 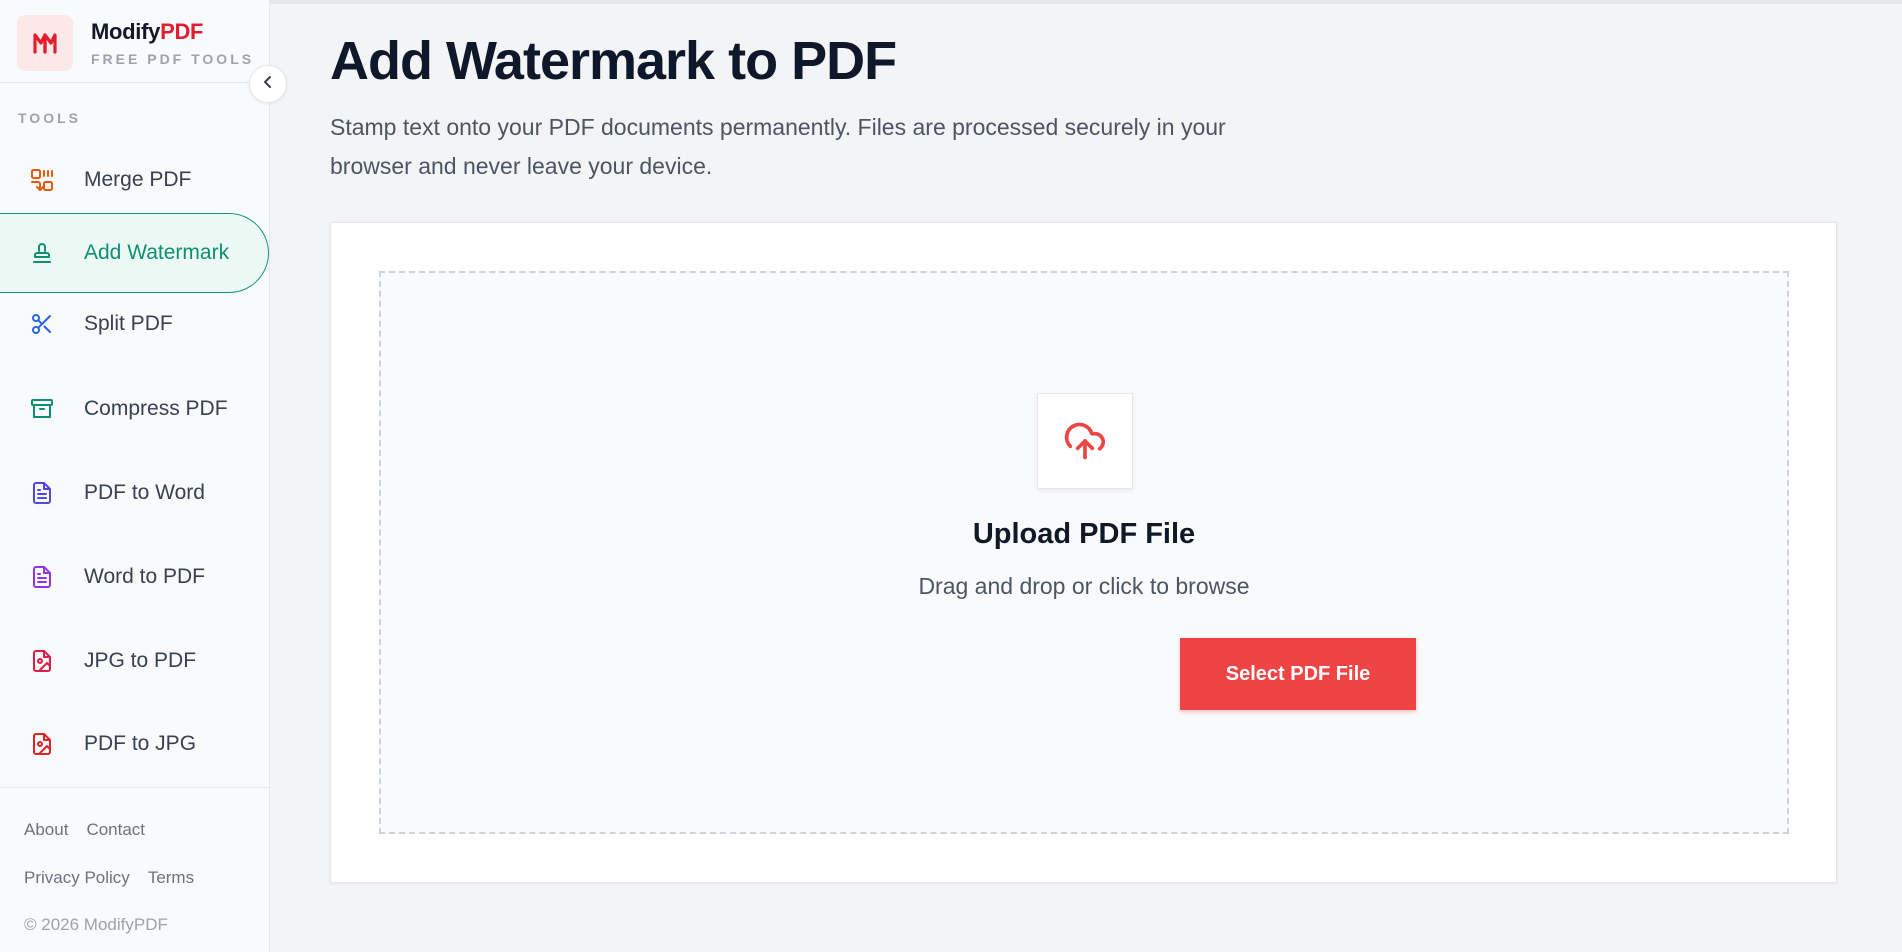 What do you see at coordinates (42, 324) in the screenshot?
I see `scissors-icon` at bounding box center [42, 324].